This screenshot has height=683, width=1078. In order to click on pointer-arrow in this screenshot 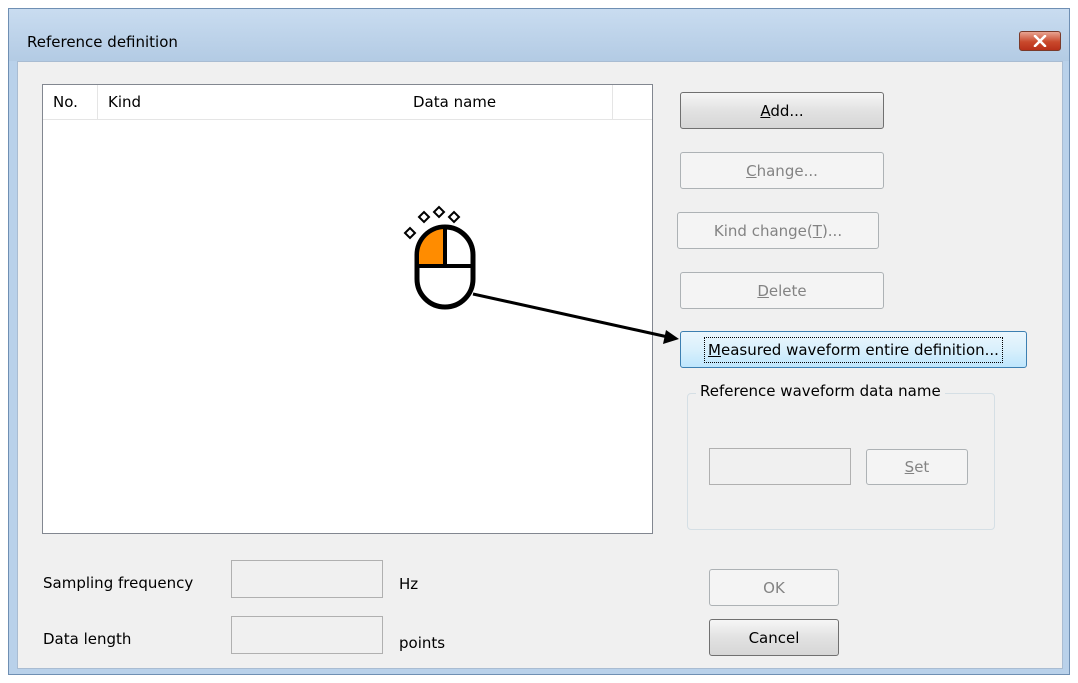, I will do `click(575, 318)`.